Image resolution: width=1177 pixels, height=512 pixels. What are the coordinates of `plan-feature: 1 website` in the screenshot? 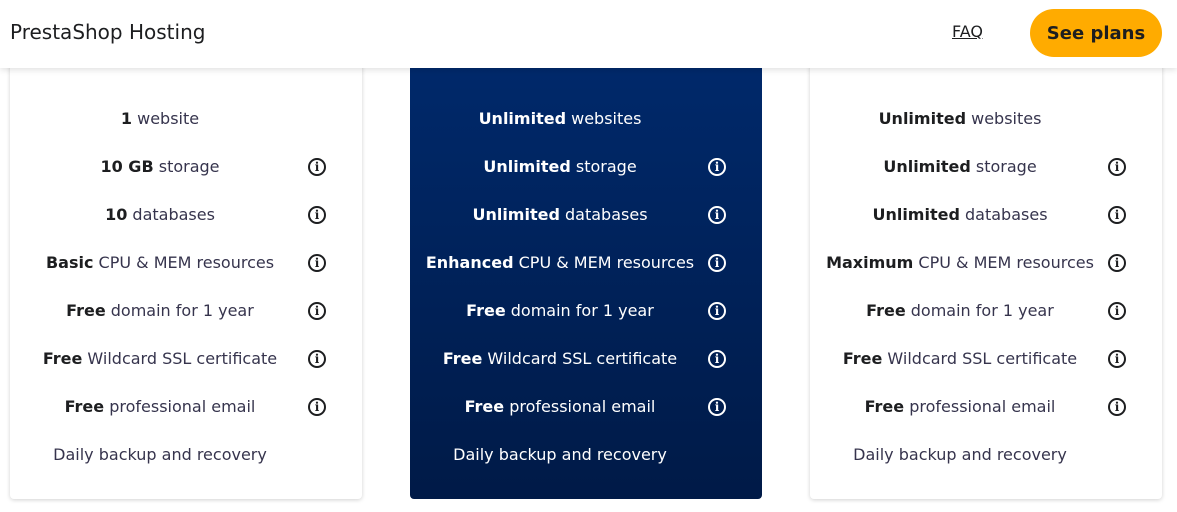 It's located at (160, 118).